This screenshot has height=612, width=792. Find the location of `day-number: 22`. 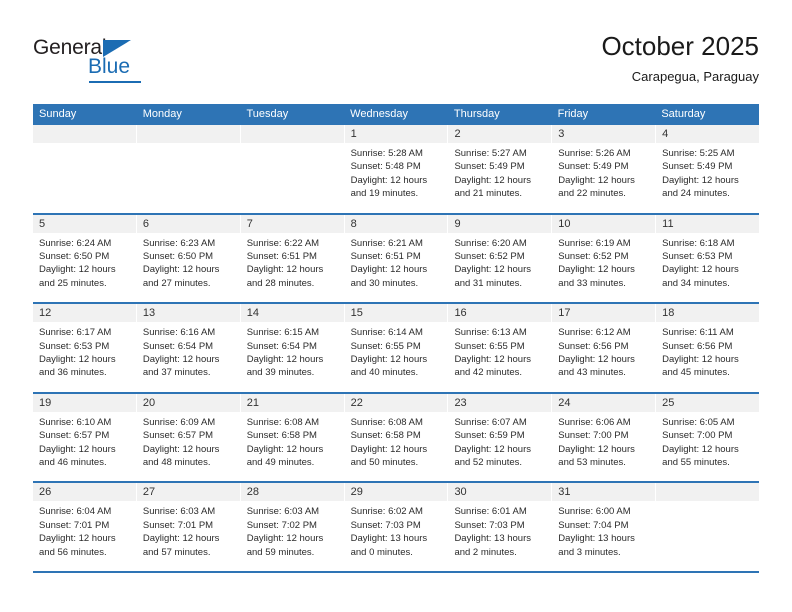

day-number: 22 is located at coordinates (356, 402).